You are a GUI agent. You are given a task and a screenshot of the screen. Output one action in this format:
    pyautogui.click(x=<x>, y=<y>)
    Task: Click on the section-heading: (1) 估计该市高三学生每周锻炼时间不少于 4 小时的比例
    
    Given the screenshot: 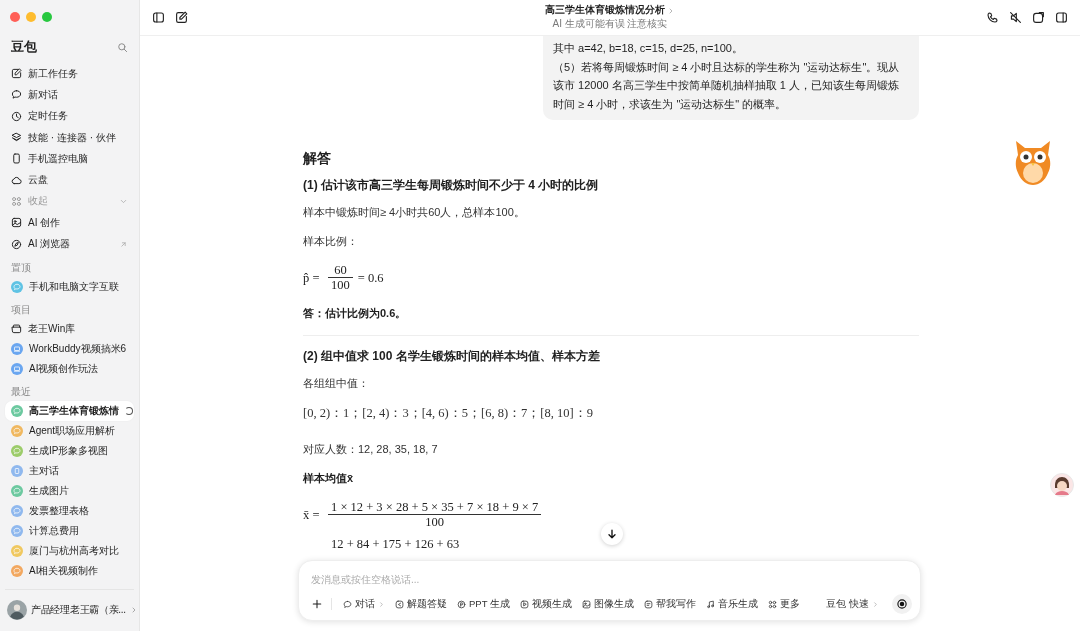 What is the action you would take?
    pyautogui.click(x=451, y=185)
    